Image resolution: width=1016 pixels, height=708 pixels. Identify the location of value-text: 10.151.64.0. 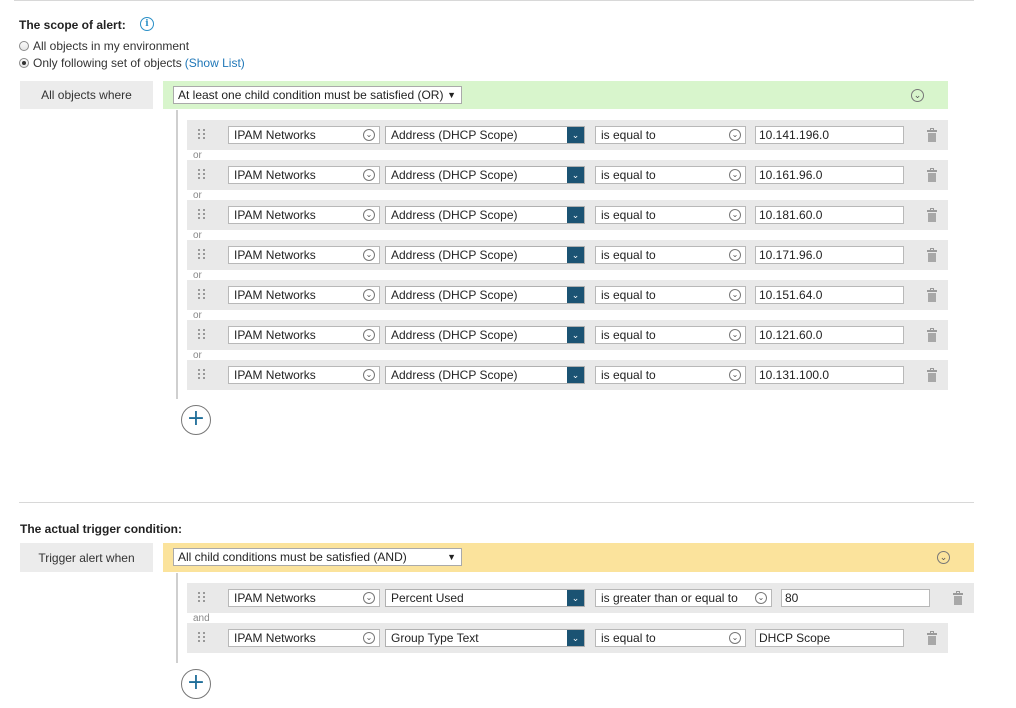
(791, 295).